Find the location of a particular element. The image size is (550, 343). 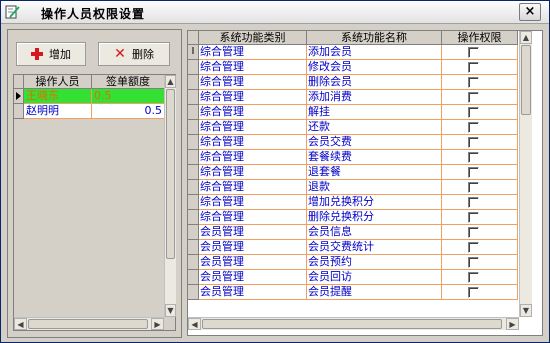

permission-row: 综合管理 增加兑换积分 is located at coordinates (353, 202).